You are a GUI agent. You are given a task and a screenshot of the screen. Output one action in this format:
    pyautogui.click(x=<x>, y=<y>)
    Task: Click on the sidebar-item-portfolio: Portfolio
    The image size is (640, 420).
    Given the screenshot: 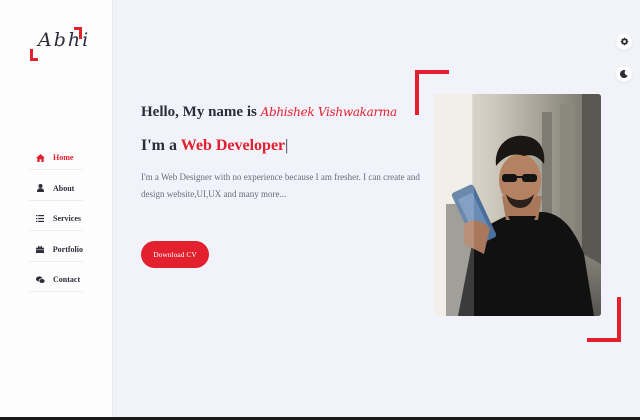 What is the action you would take?
    pyautogui.click(x=56, y=250)
    